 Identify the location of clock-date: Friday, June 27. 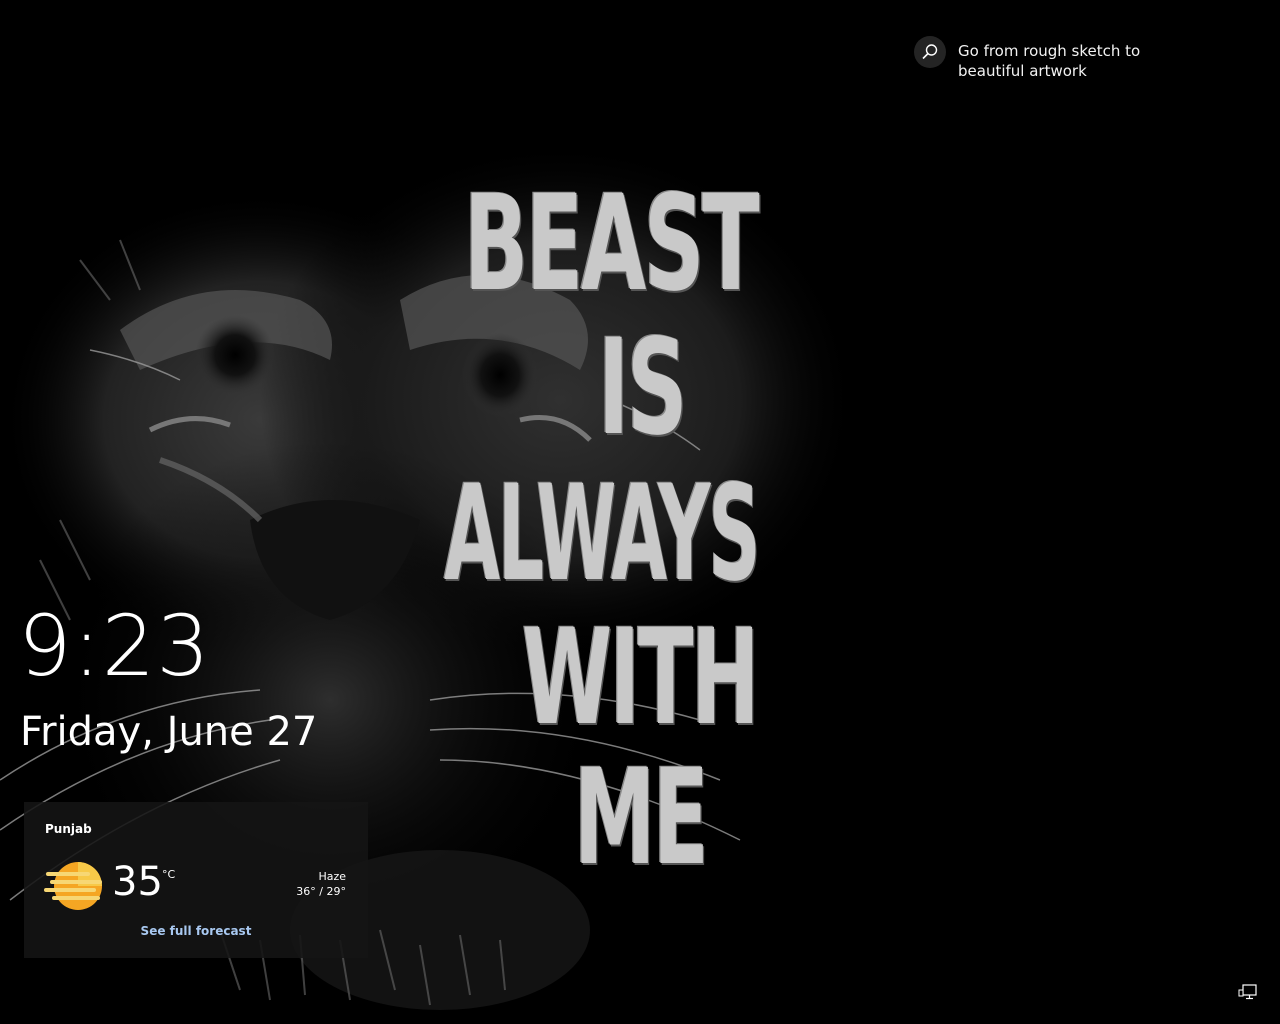
(169, 732).